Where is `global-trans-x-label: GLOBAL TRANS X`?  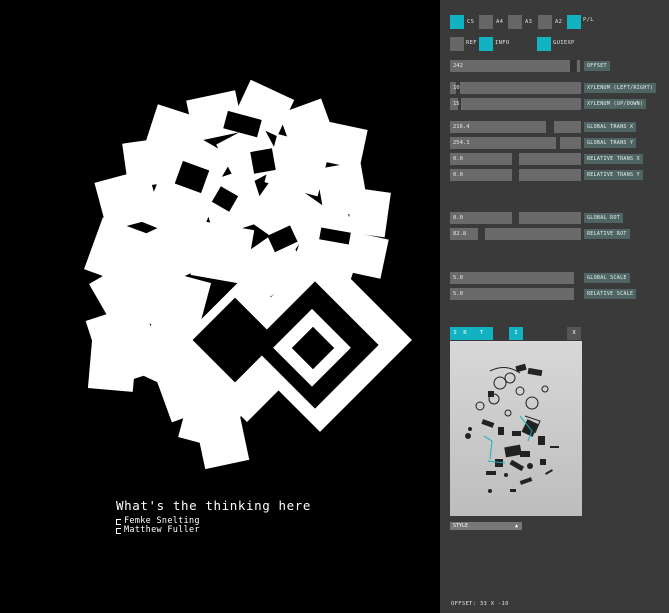 global-trans-x-label: GLOBAL TRANS X is located at coordinates (610, 127).